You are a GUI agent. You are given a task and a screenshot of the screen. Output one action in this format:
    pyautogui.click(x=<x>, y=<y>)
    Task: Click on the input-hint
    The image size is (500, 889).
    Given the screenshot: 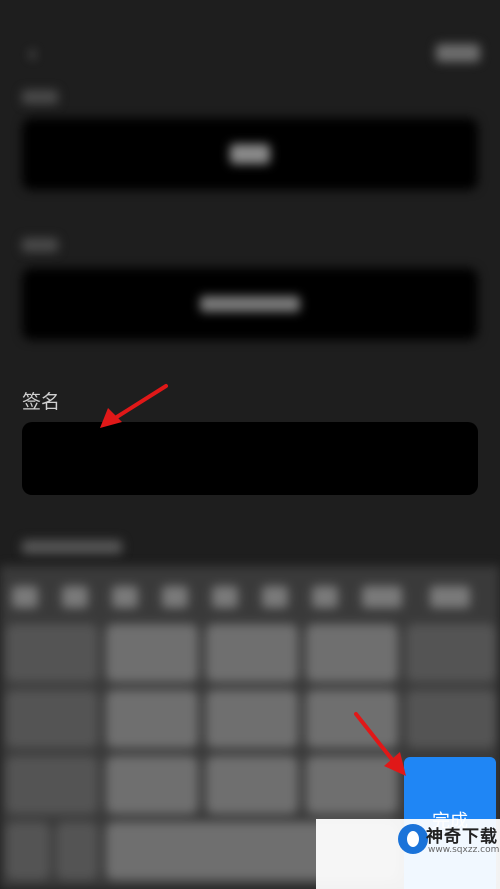 What is the action you would take?
    pyautogui.click(x=72, y=547)
    